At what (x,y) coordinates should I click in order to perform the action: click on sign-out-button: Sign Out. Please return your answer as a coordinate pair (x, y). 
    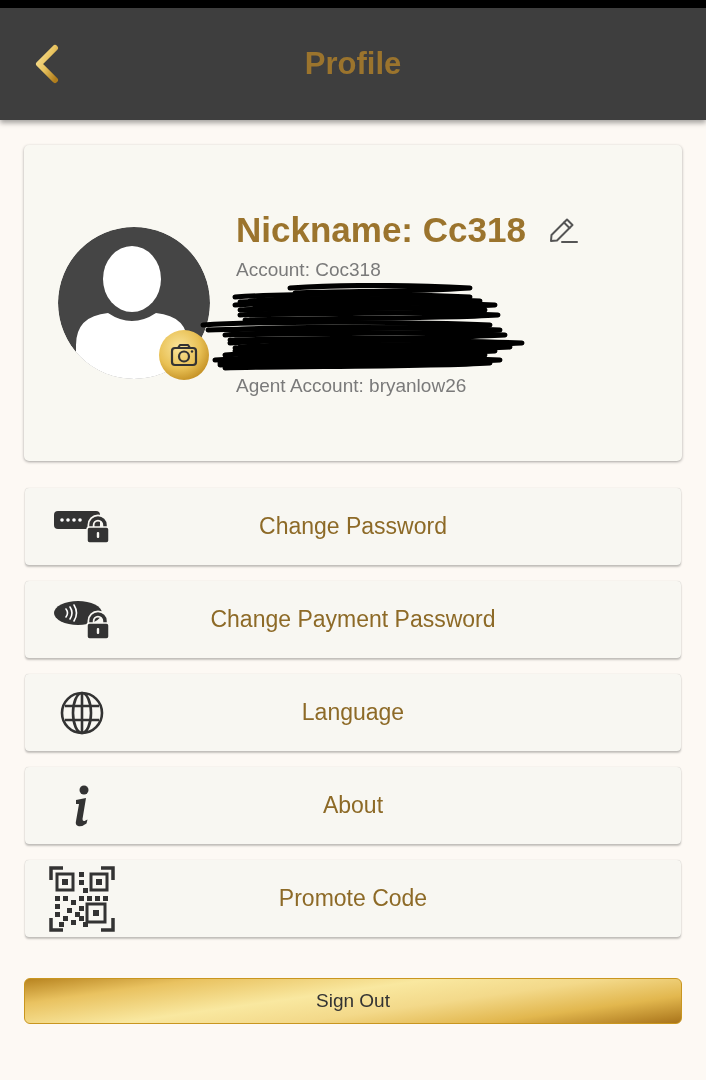
    Looking at the image, I should click on (353, 1001).